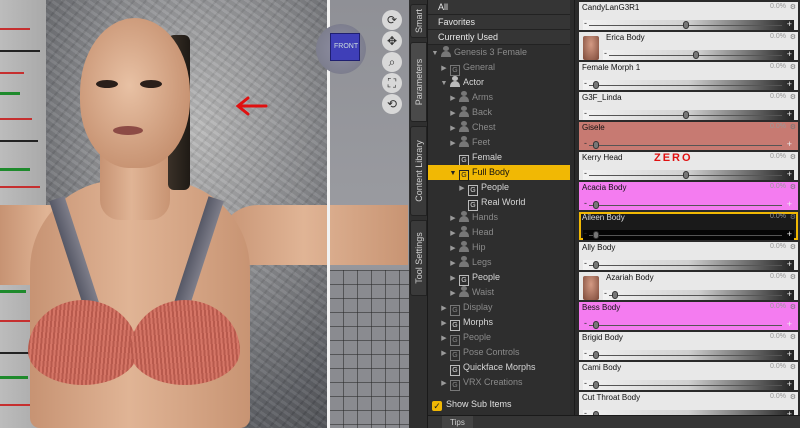 Image resolution: width=800 pixels, height=428 pixels. I want to click on tree-item: ▶ Hands, so click(499, 217).